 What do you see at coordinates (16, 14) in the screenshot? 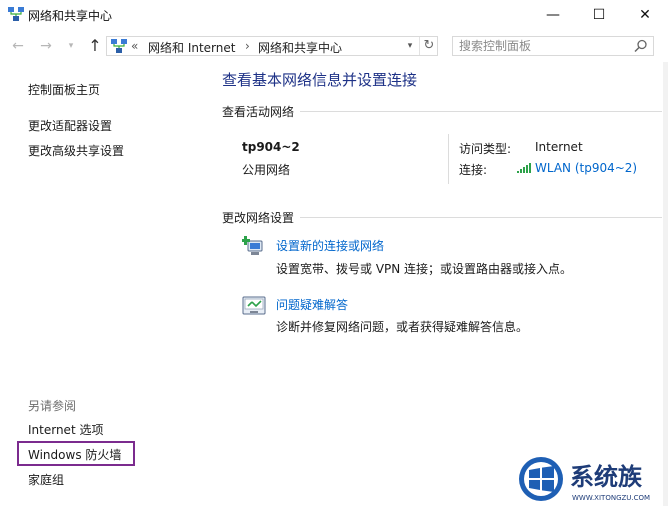
I see `network-center-app-icon` at bounding box center [16, 14].